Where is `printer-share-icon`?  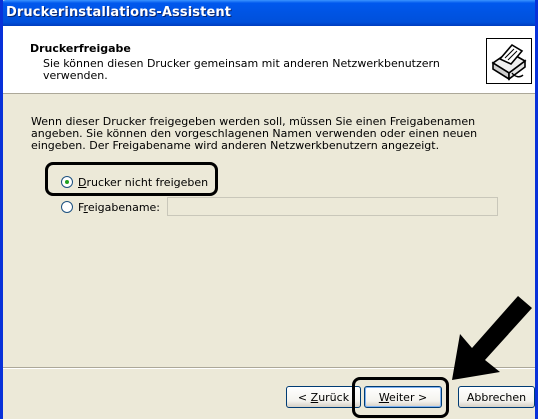
printer-share-icon is located at coordinates (509, 61).